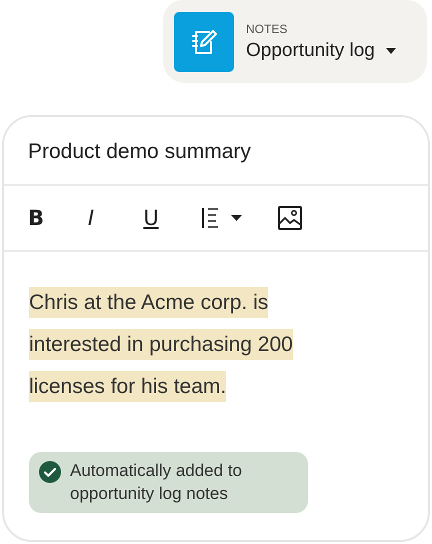  What do you see at coordinates (204, 42) in the screenshot?
I see `notebook-pencil-icon` at bounding box center [204, 42].